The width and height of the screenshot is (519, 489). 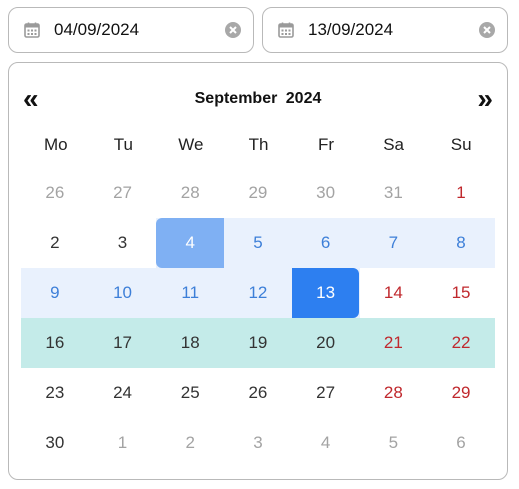 I want to click on day-cell: 10, so click(x=123, y=293).